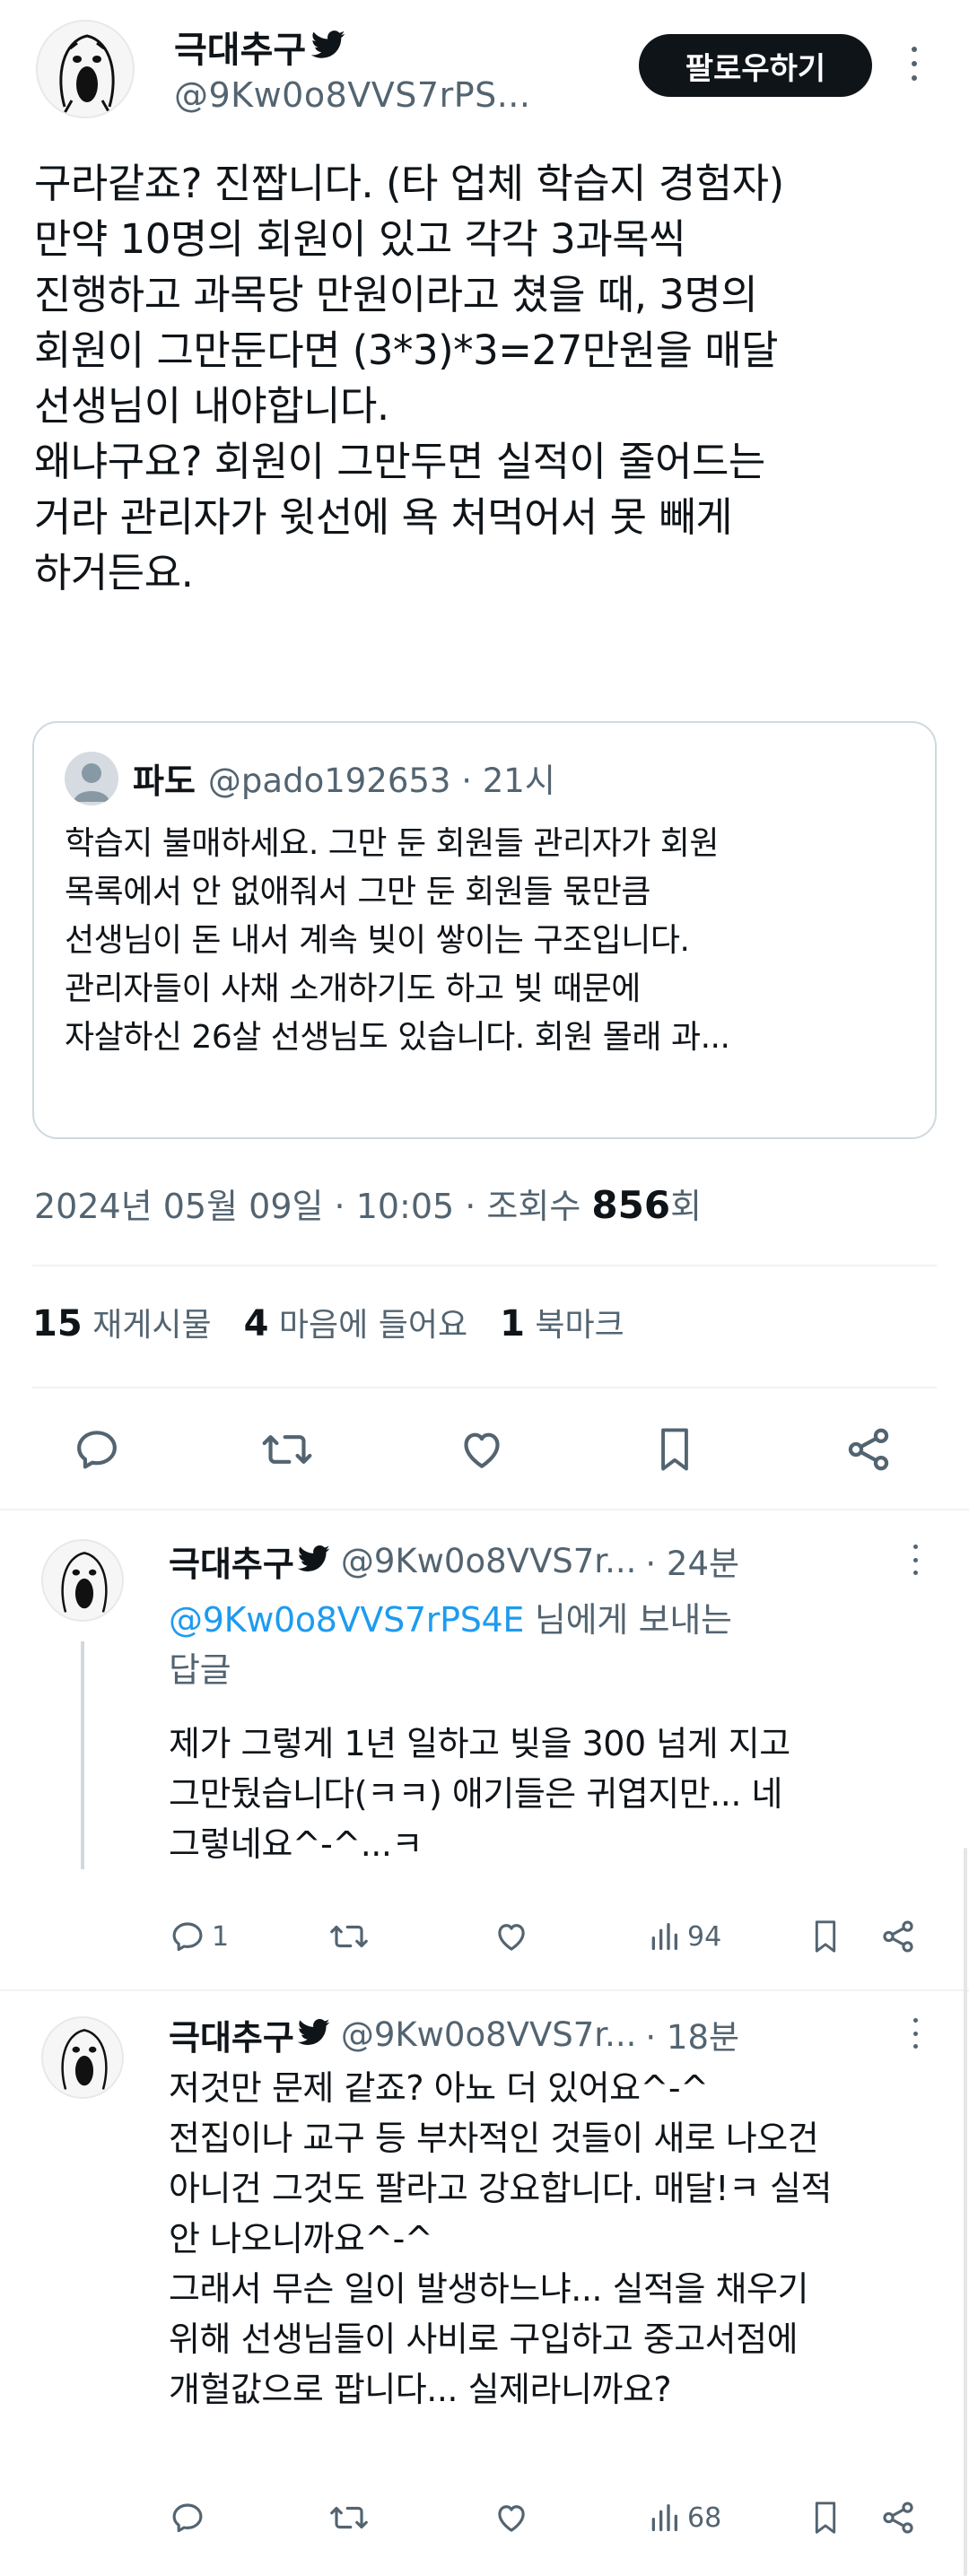 The height and width of the screenshot is (2576, 969). I want to click on engagement-stats: 15 재게시물 4 마음에 들어요 1 북마크, so click(328, 1322).